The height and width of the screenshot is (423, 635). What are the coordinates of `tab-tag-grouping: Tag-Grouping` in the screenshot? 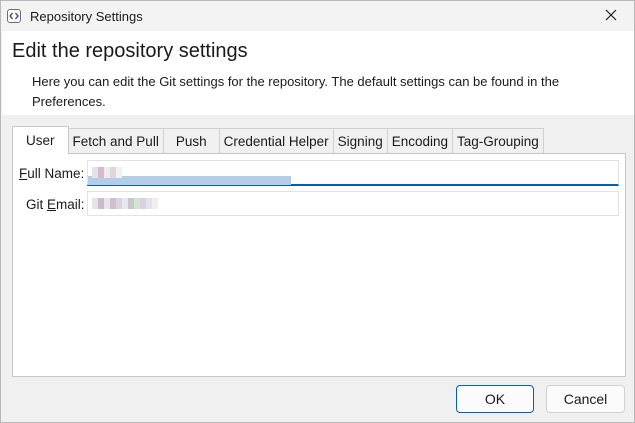 It's located at (498, 141).